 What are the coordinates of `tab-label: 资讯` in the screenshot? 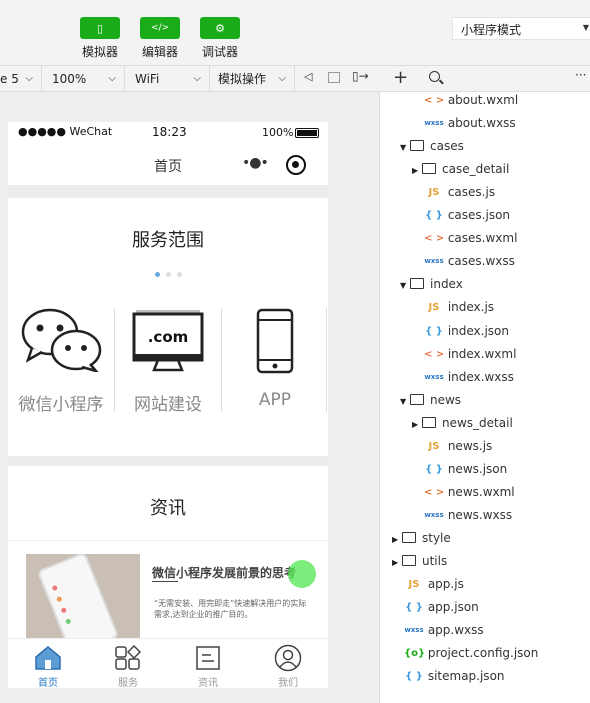 It's located at (208, 683).